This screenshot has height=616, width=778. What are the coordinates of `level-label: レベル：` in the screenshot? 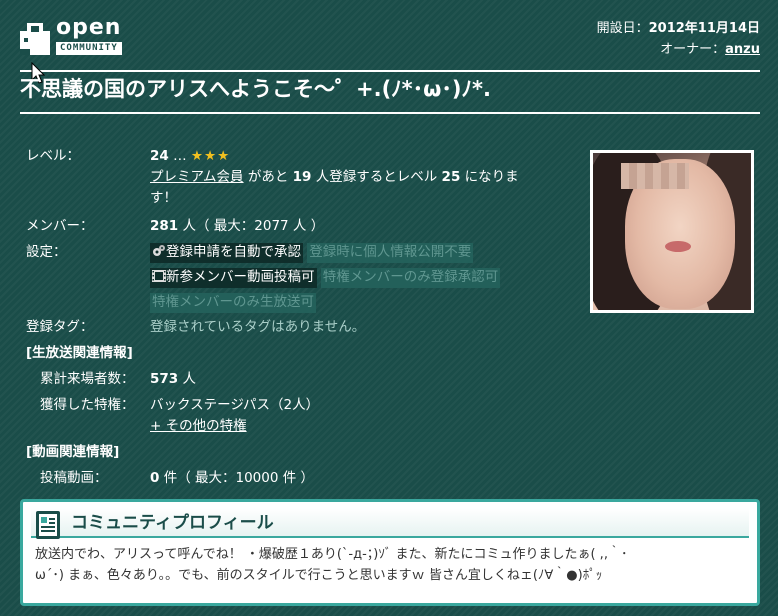 It's located at (53, 156).